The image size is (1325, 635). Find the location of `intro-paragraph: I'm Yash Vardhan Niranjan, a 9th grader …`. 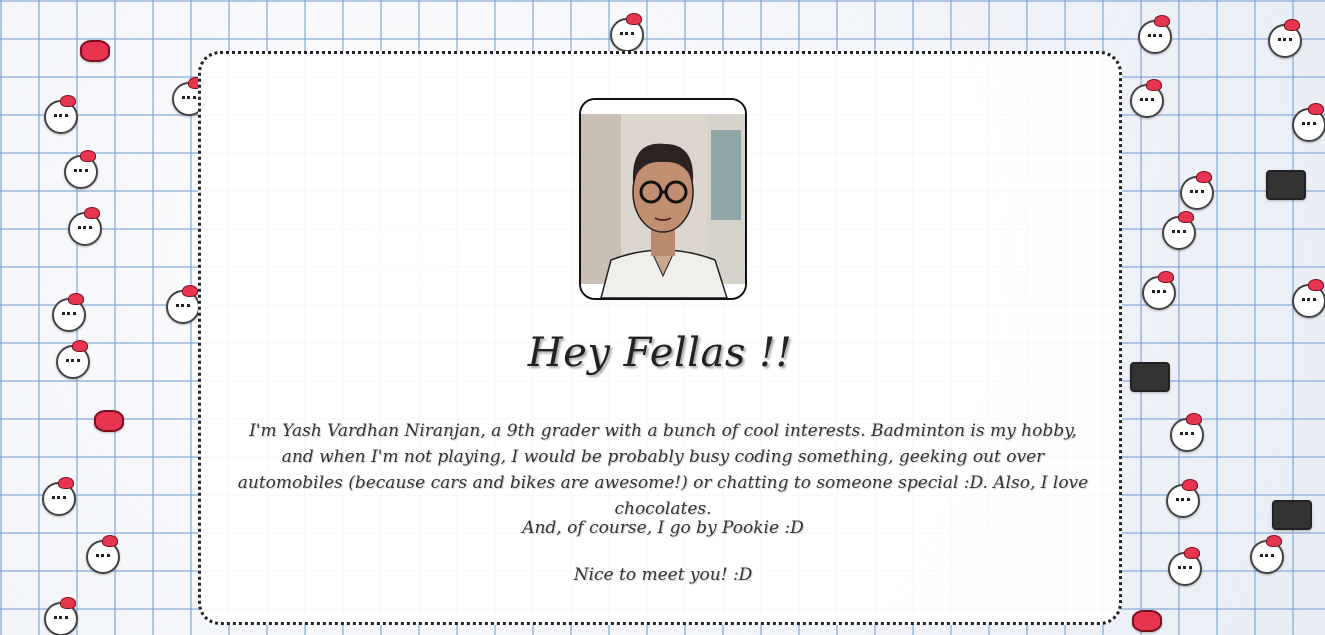

intro-paragraph: I'm Yash Vardhan Niranjan, a 9th grader … is located at coordinates (663, 470).